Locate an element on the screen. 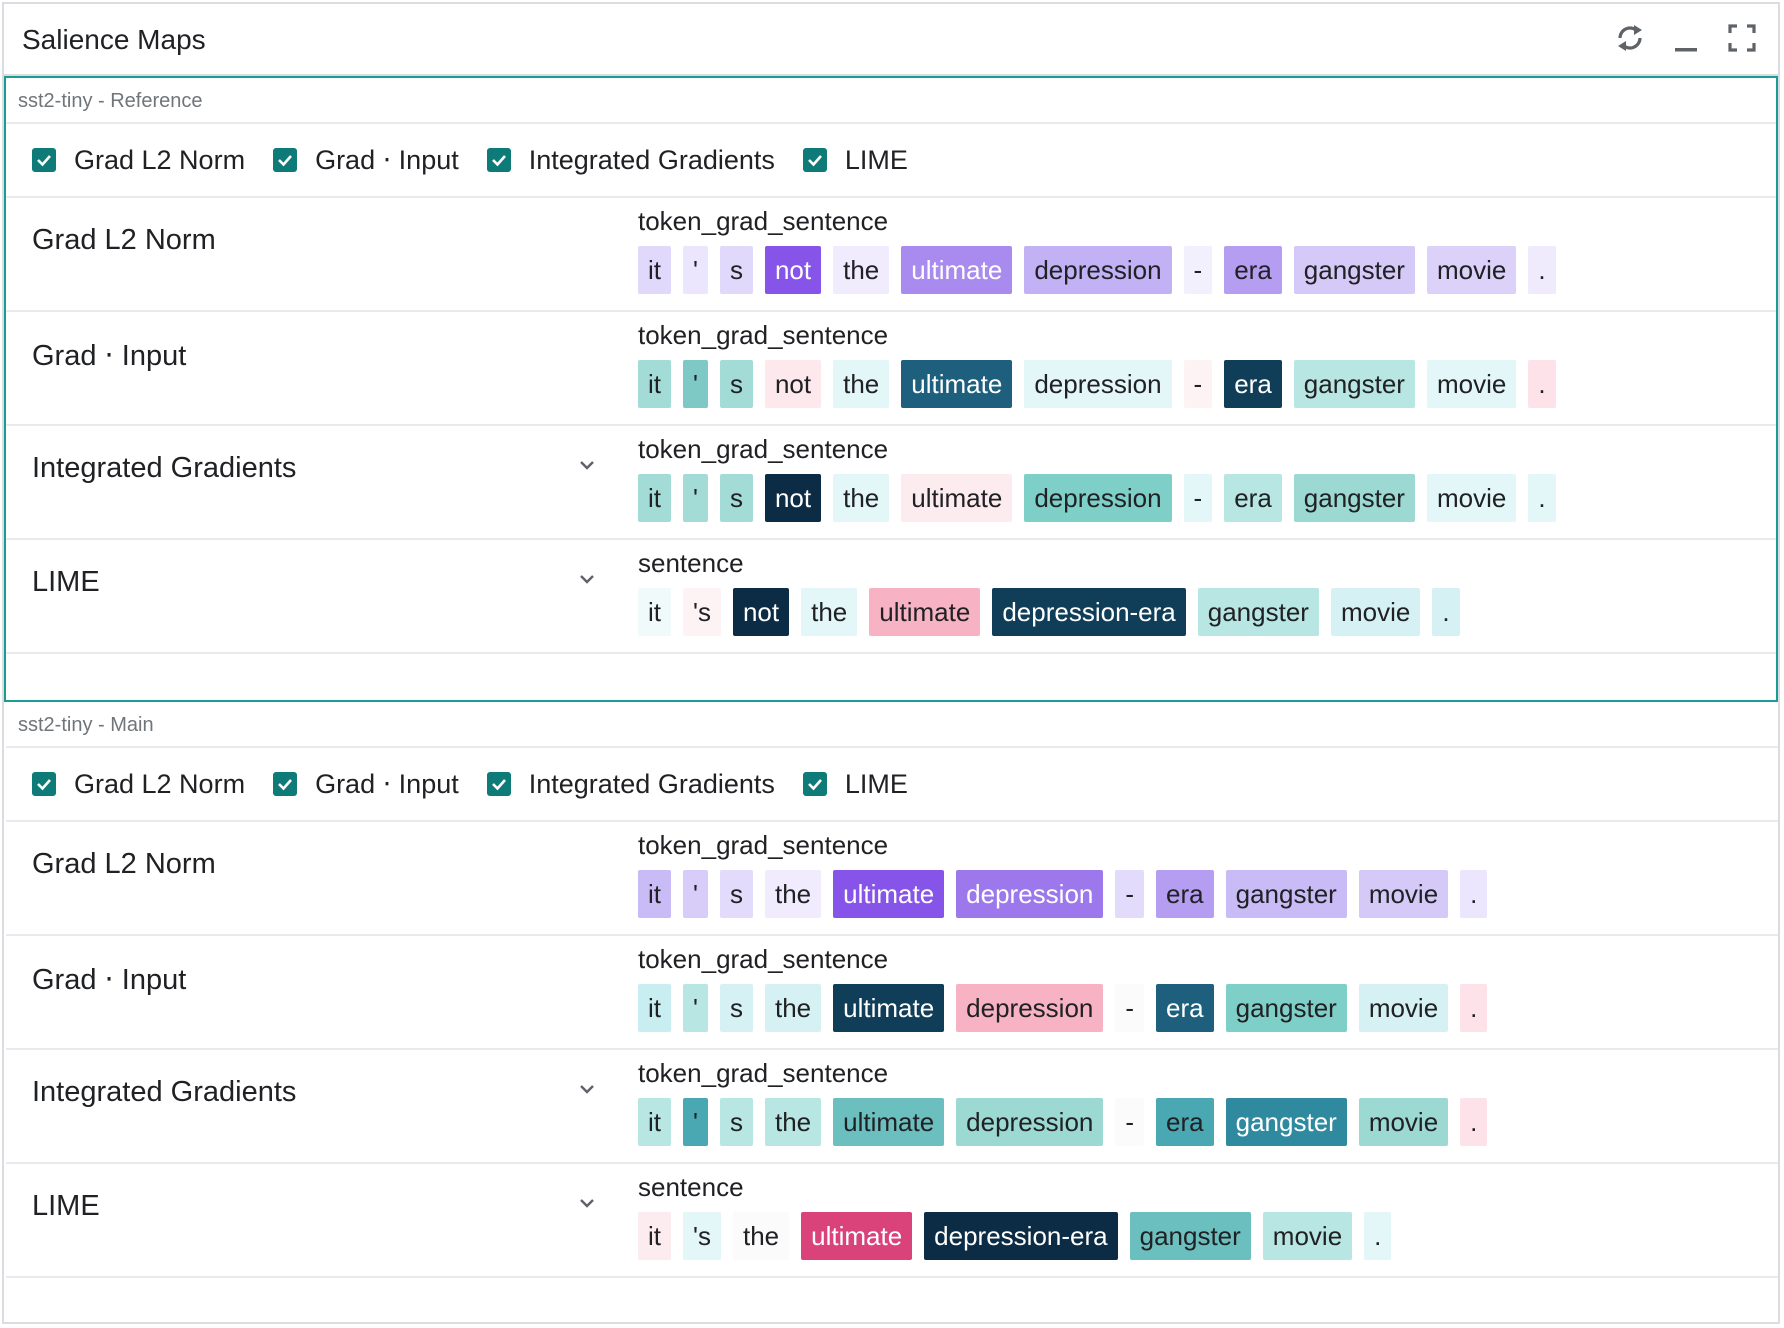 Image resolution: width=1784 pixels, height=1328 pixels. refresh-icon is located at coordinates (1630, 38).